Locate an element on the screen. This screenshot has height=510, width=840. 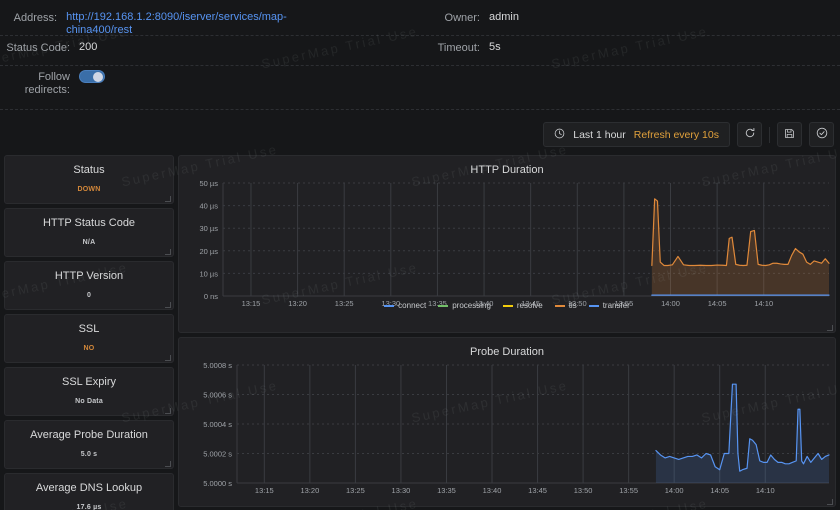
x-axis-tick-label: 13:20 is located at coordinates (309, 490).